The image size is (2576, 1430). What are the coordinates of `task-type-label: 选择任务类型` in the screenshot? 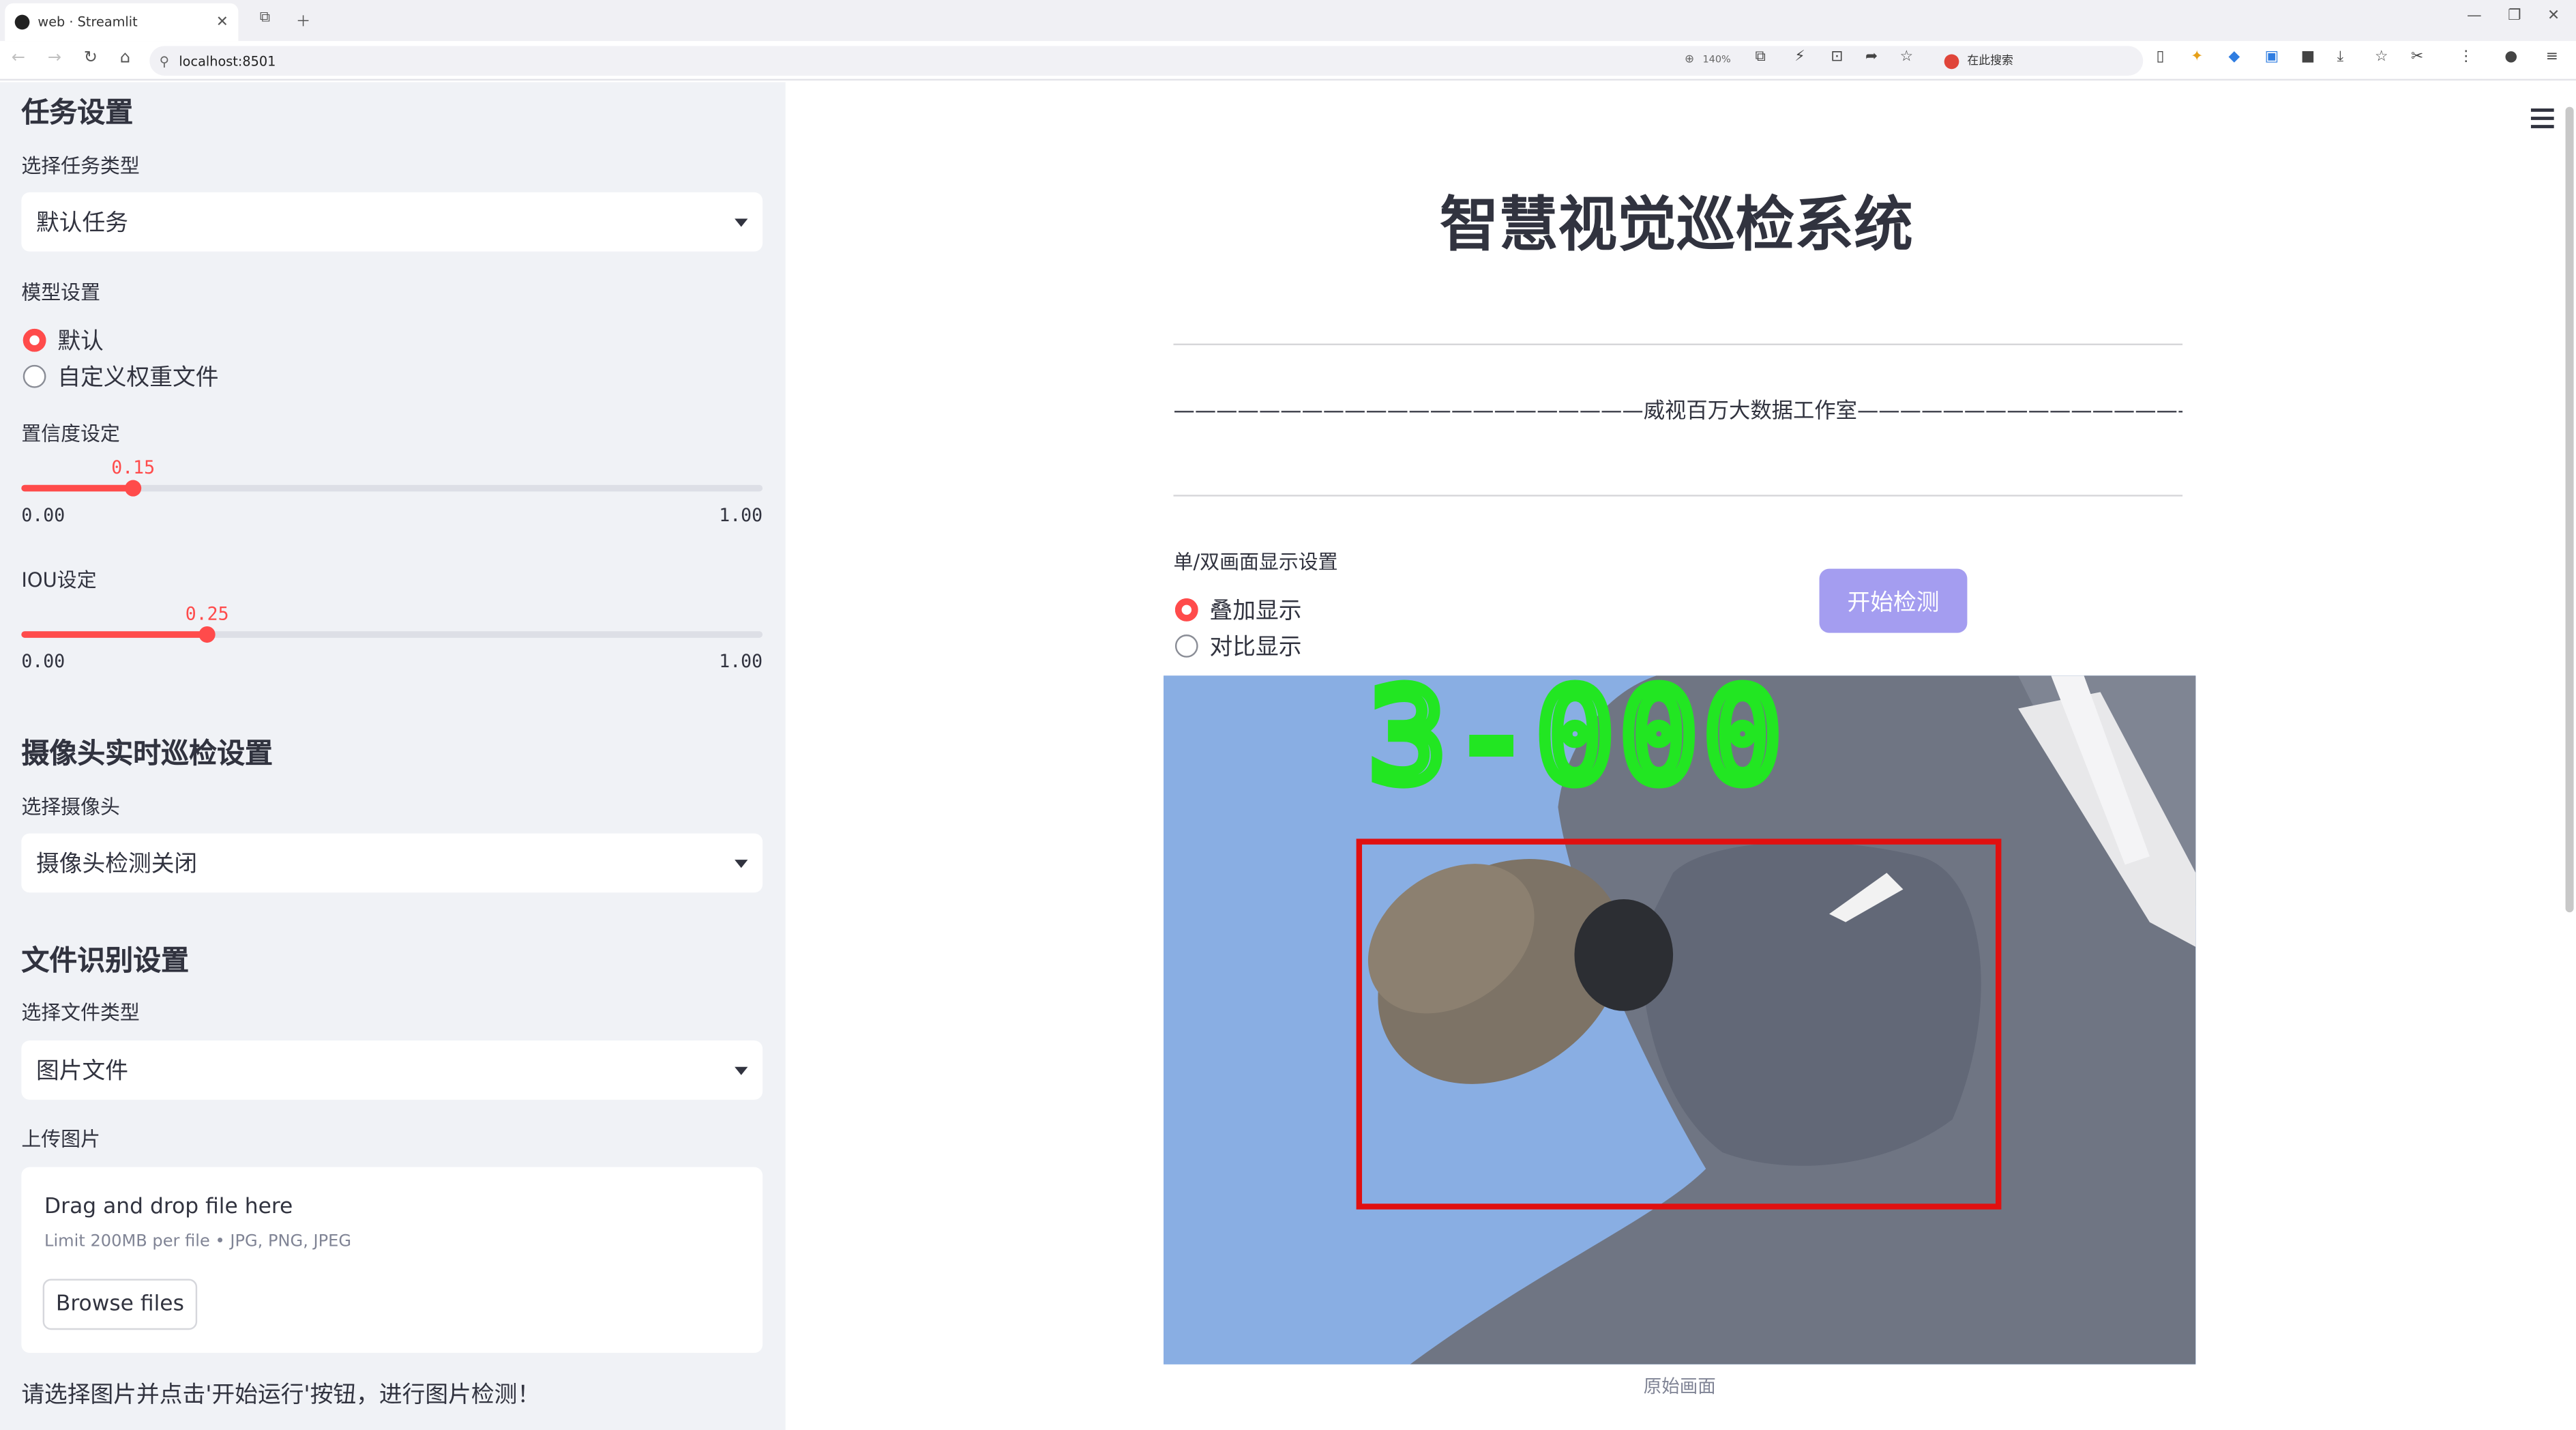 It's located at (80, 166).